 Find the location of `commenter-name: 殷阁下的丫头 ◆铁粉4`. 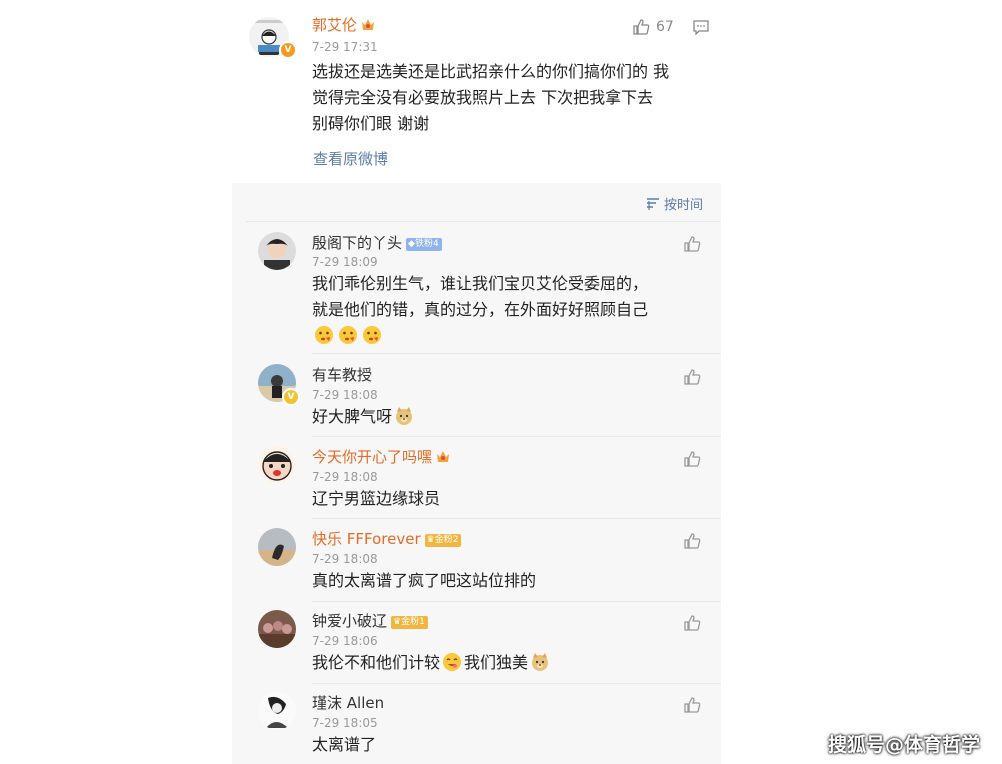

commenter-name: 殷阁下的丫头 ◆铁粉4 is located at coordinates (377, 243).